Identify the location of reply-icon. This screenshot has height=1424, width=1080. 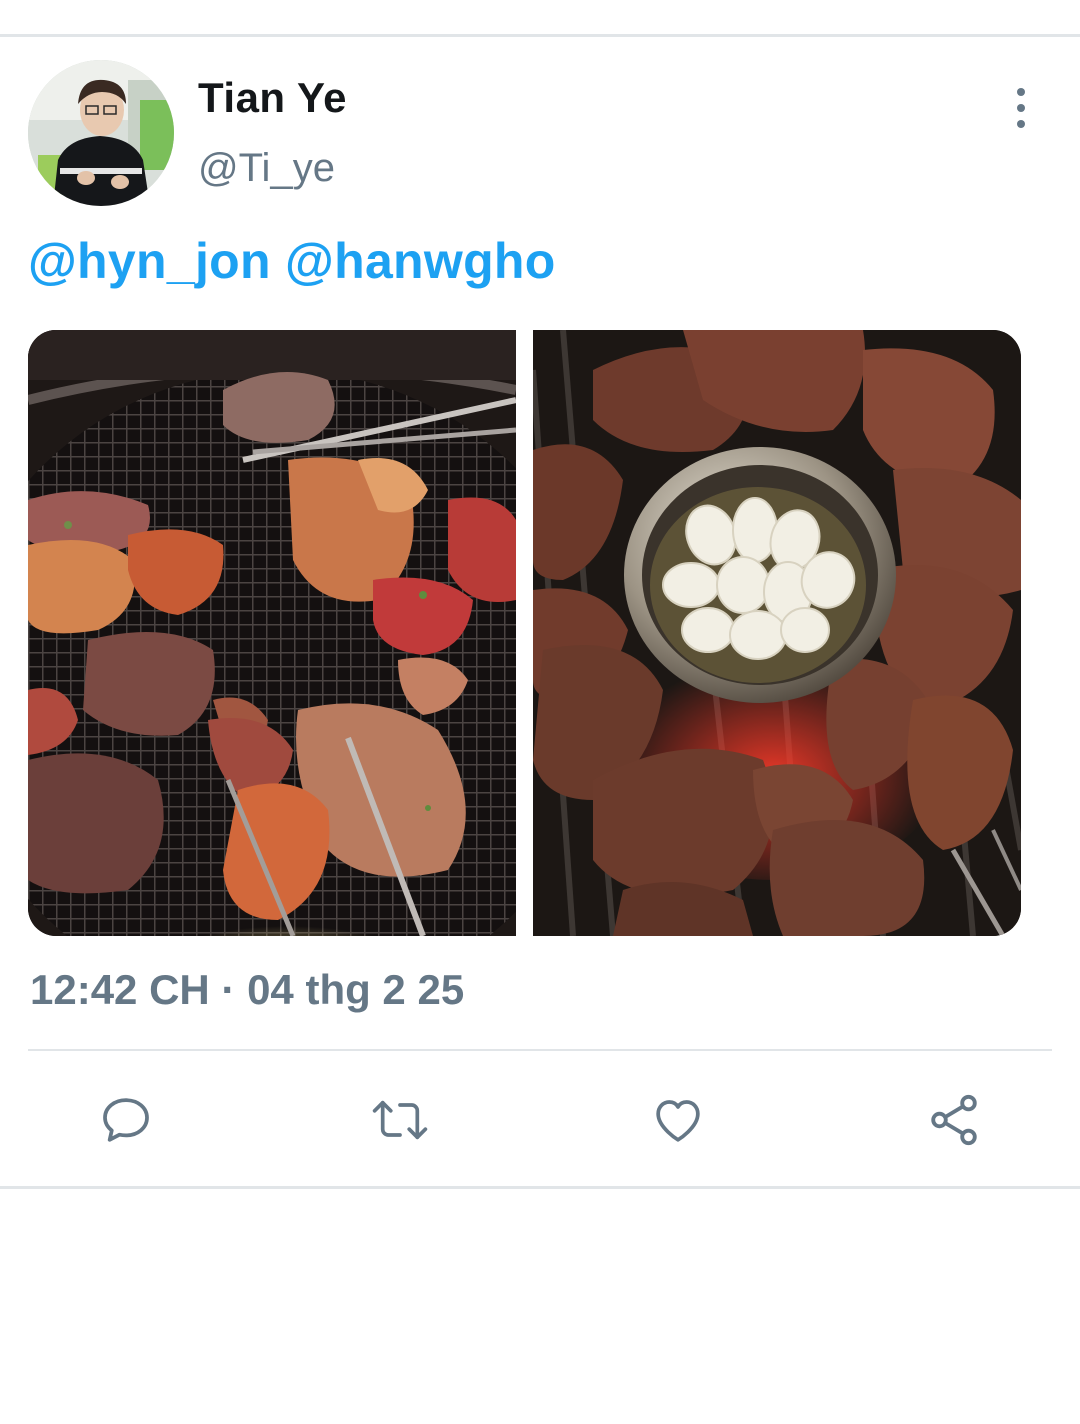
(126, 1120).